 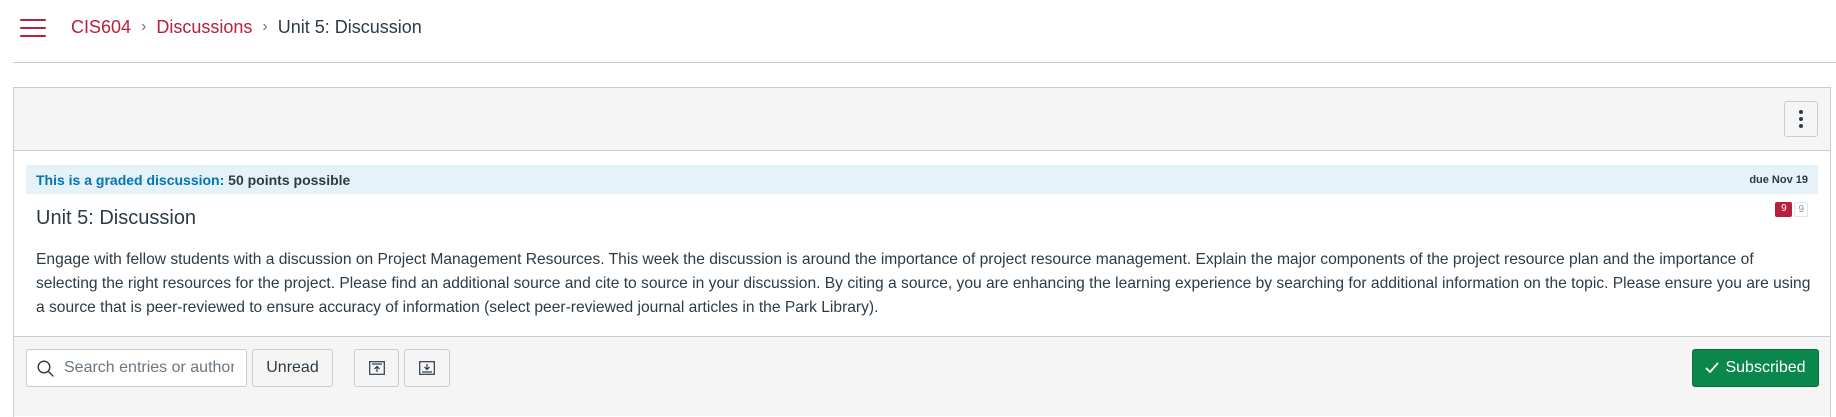 I want to click on collapse-replies-icon, so click(x=376, y=368).